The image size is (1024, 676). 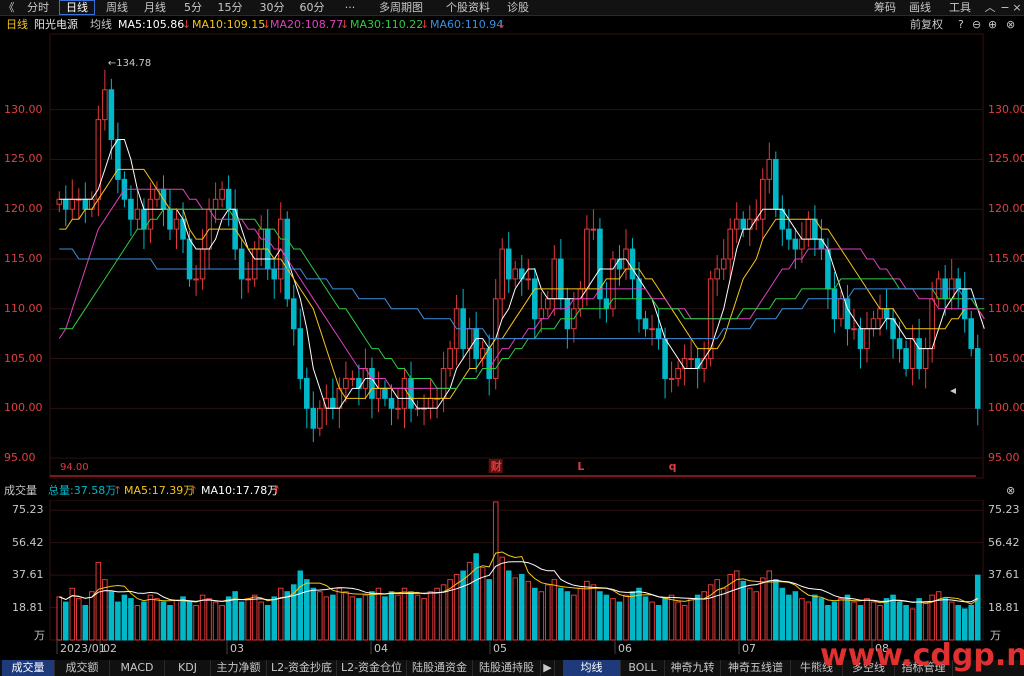 What do you see at coordinates (77, 7) in the screenshot?
I see `tab-daily: 日线` at bounding box center [77, 7].